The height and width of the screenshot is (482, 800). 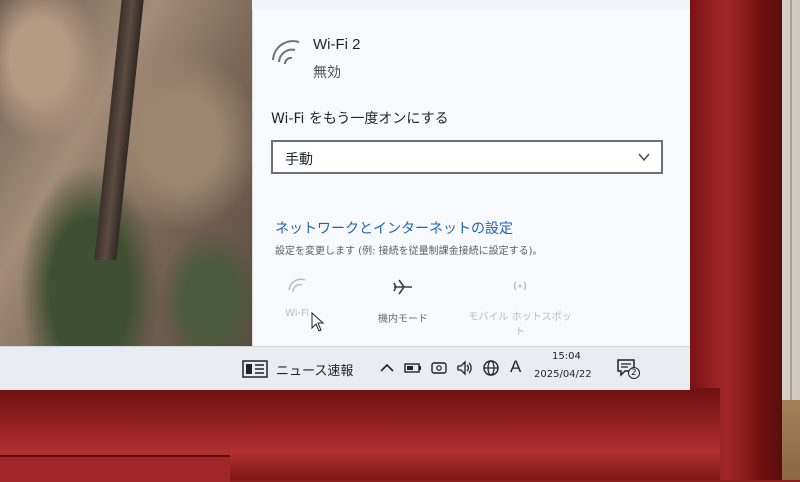 What do you see at coordinates (360, 119) in the screenshot?
I see `reconnect-label: Wi-Fi をもう一度オンにする` at bounding box center [360, 119].